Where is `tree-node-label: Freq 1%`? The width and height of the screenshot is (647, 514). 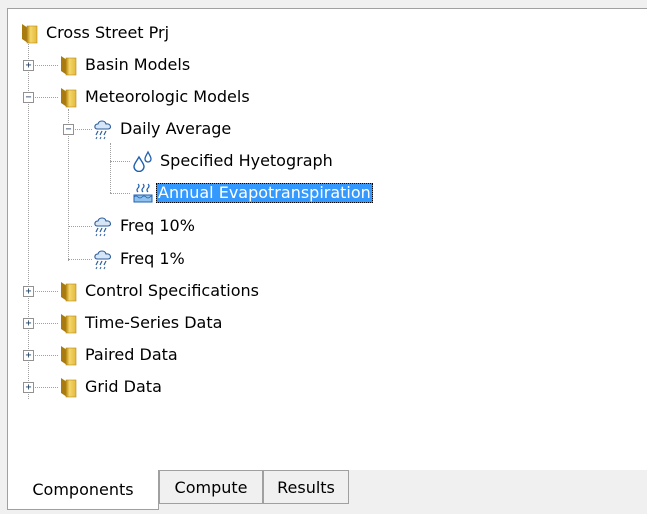
tree-node-label: Freq 1% is located at coordinates (152, 258).